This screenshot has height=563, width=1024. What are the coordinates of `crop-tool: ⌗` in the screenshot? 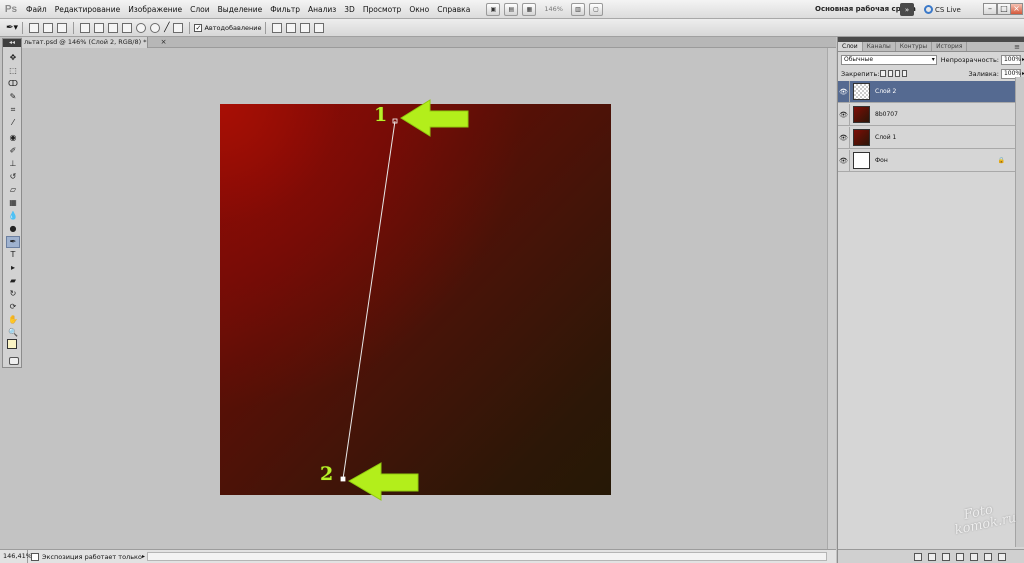 It's located at (13, 110).